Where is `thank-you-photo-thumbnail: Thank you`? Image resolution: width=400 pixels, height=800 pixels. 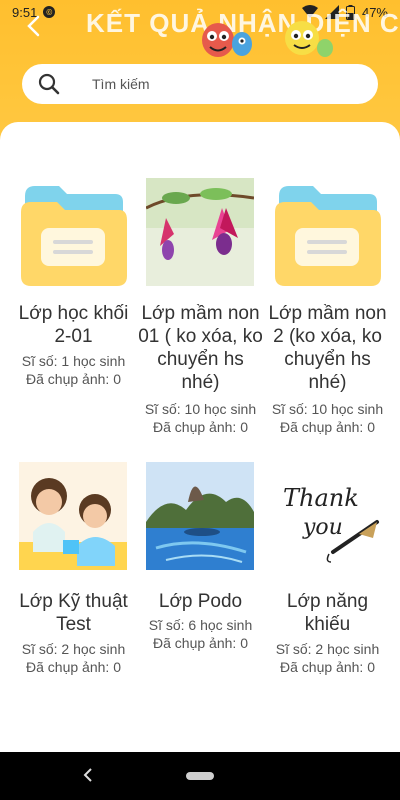 thank-you-photo-thumbnail: Thank you is located at coordinates (327, 516).